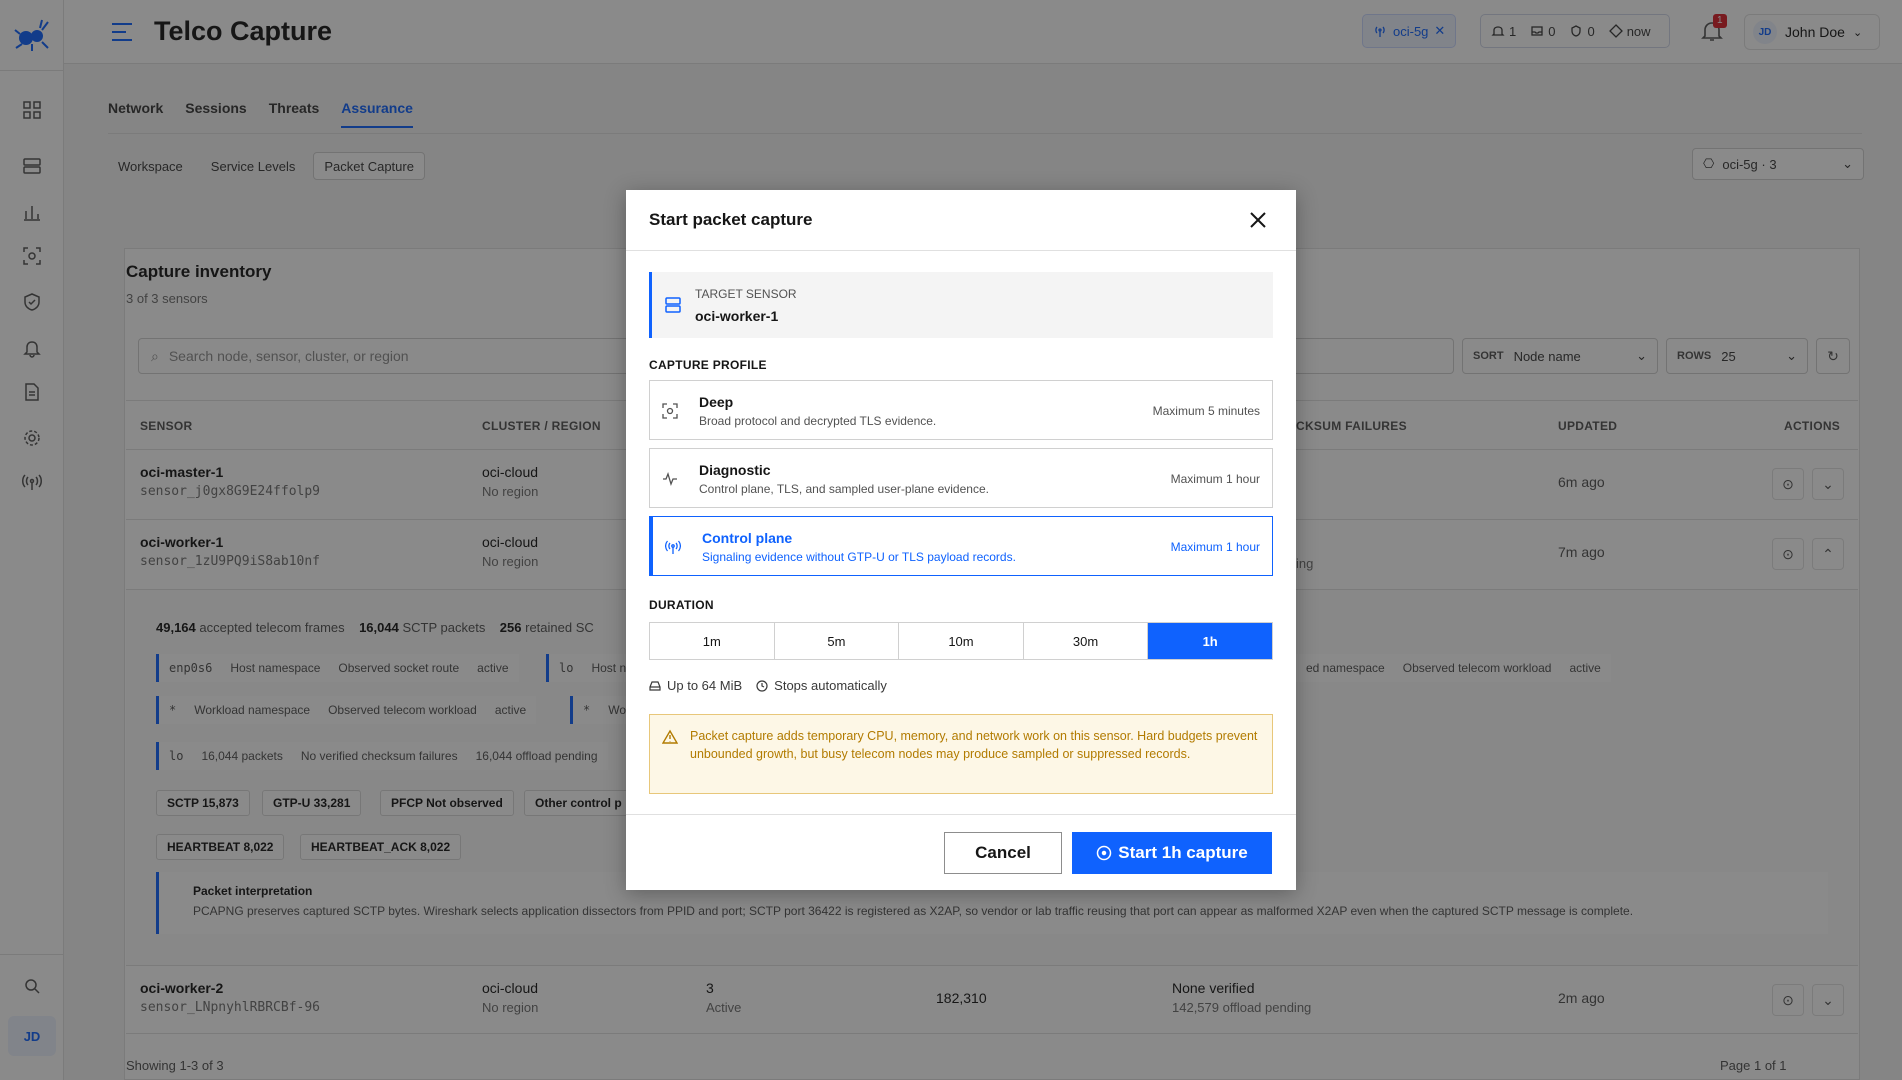 Image resolution: width=1902 pixels, height=1080 pixels. What do you see at coordinates (731, 219) in the screenshot?
I see `dialog-title: Start packet capture` at bounding box center [731, 219].